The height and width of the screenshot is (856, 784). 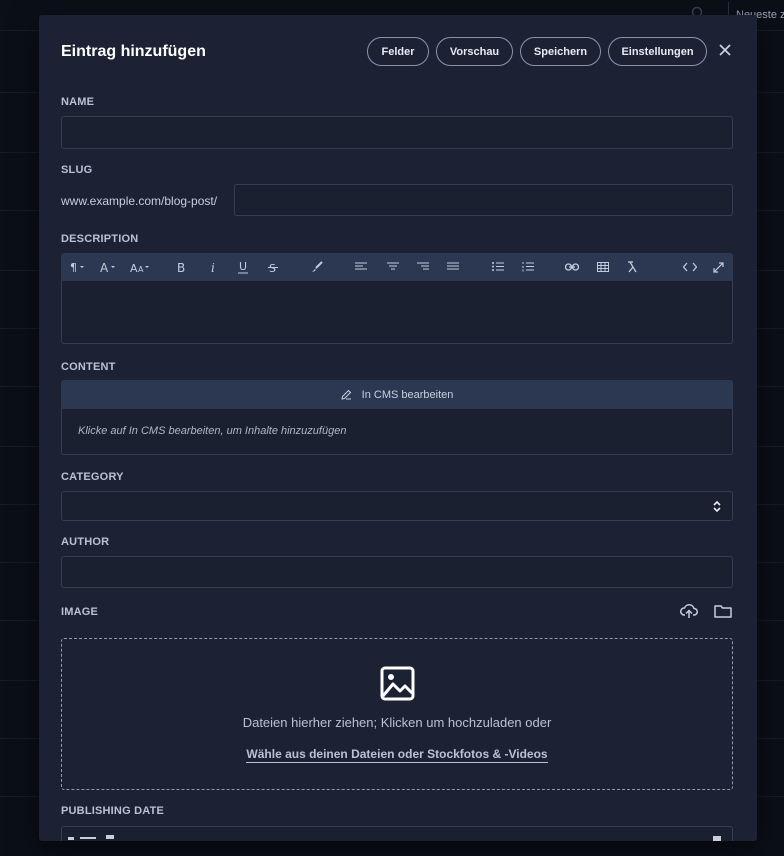 I want to click on image-icon, so click(x=397, y=683).